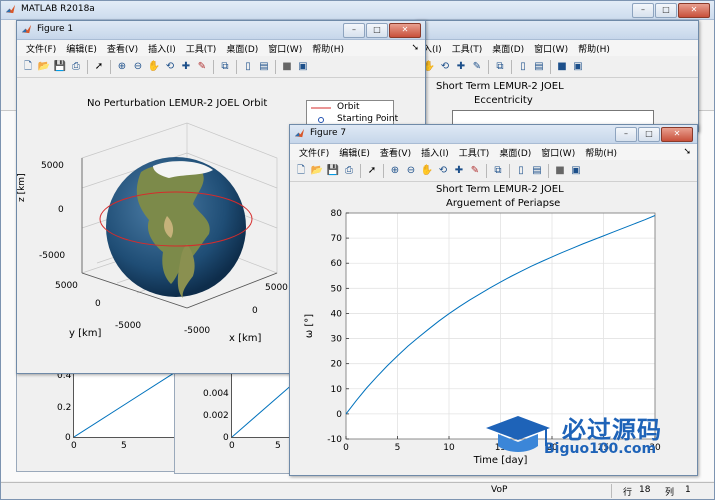 This screenshot has width=715, height=500. Describe the element at coordinates (58, 9) in the screenshot. I see `main-window-title: MATLAB R2018a` at that location.